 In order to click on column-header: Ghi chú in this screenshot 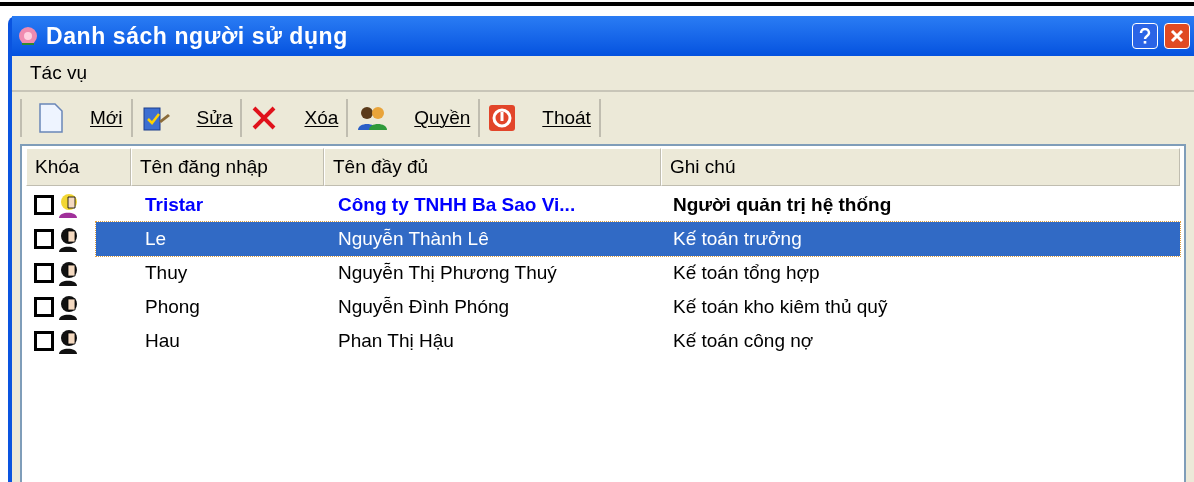, I will do `click(920, 167)`.